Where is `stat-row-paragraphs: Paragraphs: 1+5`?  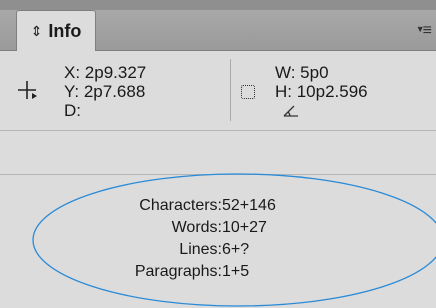 stat-row-paragraphs: Paragraphs: 1+5 is located at coordinates (218, 272).